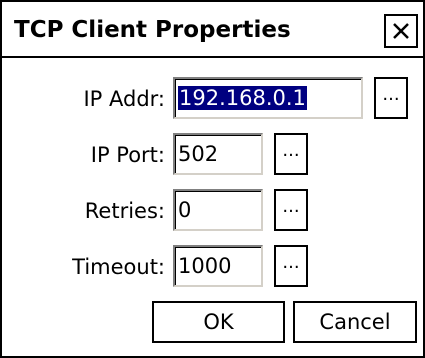  What do you see at coordinates (205, 266) in the screenshot?
I see `timeout-value: 1000` at bounding box center [205, 266].